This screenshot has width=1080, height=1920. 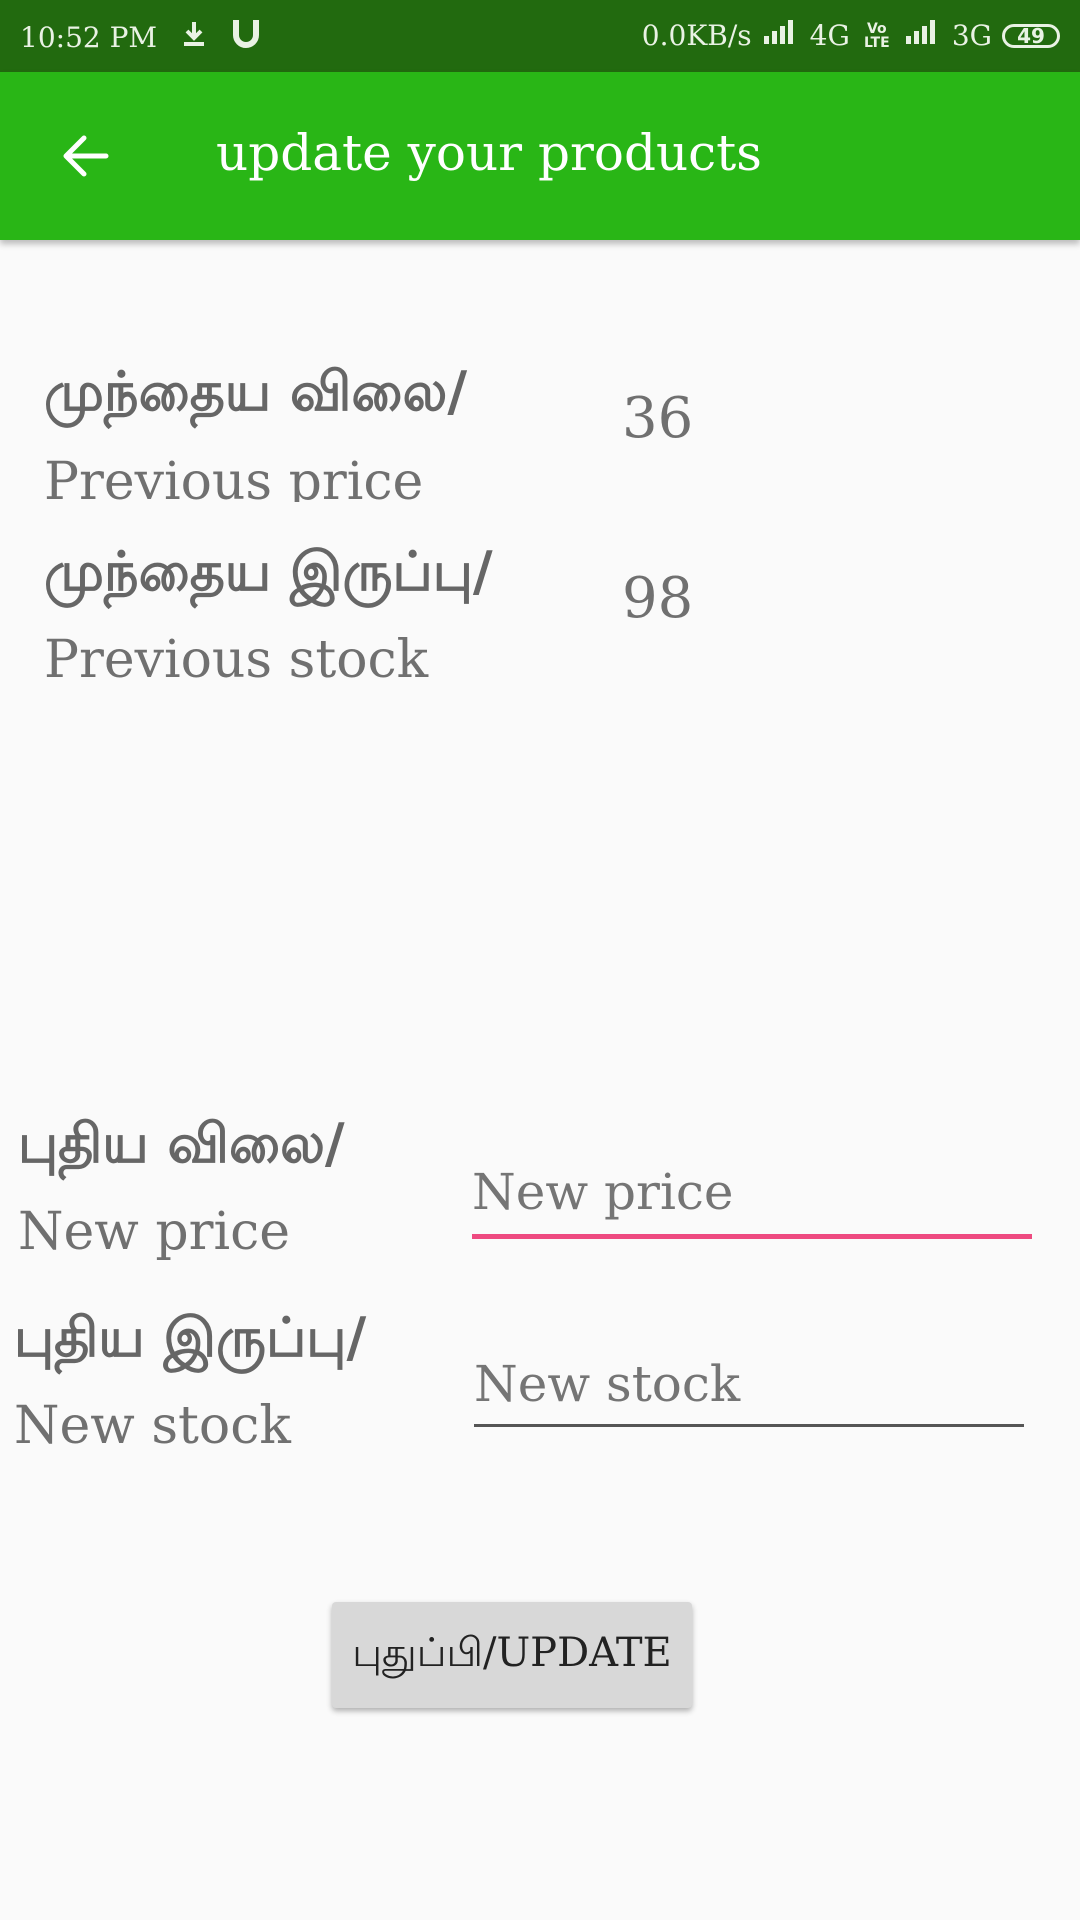 What do you see at coordinates (89, 37) in the screenshot?
I see `status-time: 10:52 PM` at bounding box center [89, 37].